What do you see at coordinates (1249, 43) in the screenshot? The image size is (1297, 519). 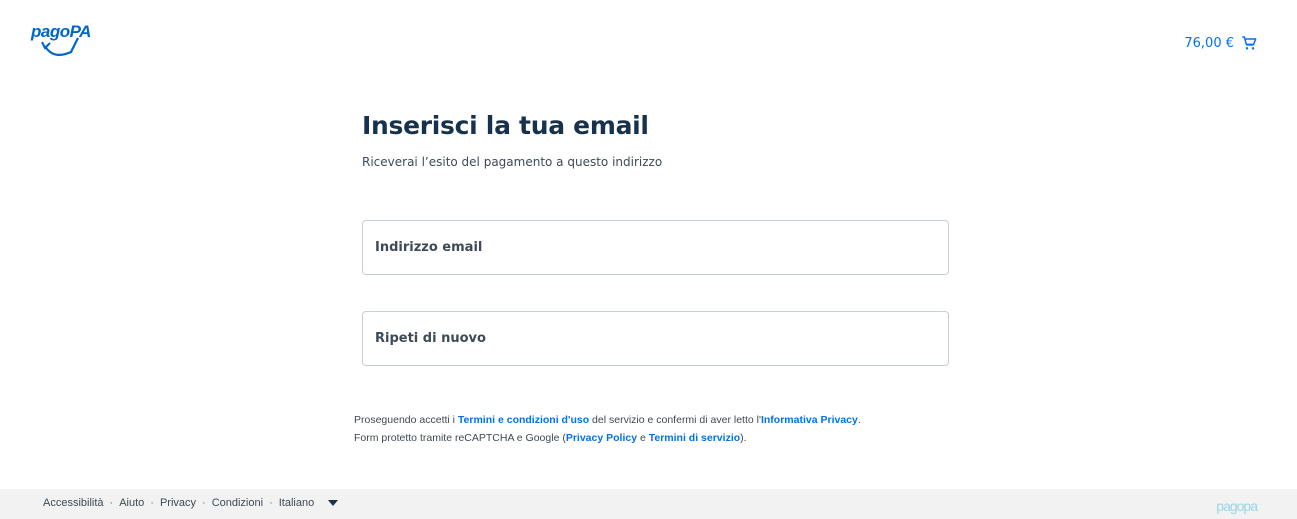 I see `shopping-cart-icon` at bounding box center [1249, 43].